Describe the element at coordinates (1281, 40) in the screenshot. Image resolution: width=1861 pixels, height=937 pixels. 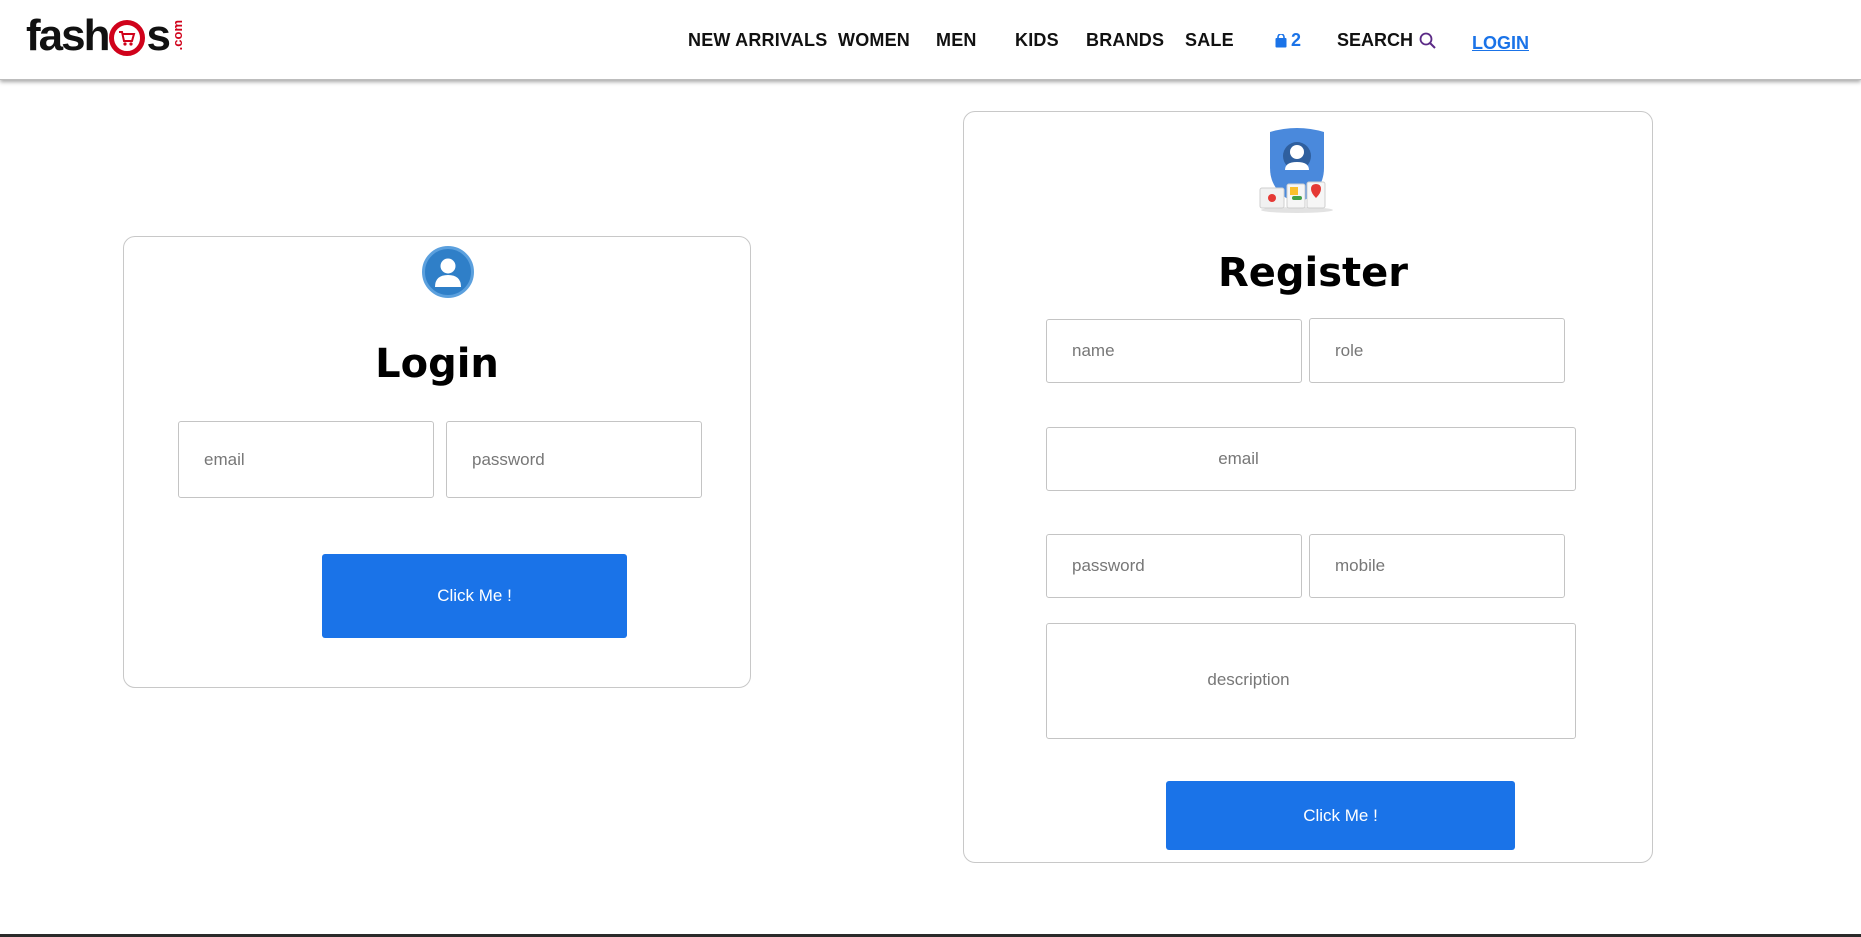
I see `shopping-bag-icon` at that location.